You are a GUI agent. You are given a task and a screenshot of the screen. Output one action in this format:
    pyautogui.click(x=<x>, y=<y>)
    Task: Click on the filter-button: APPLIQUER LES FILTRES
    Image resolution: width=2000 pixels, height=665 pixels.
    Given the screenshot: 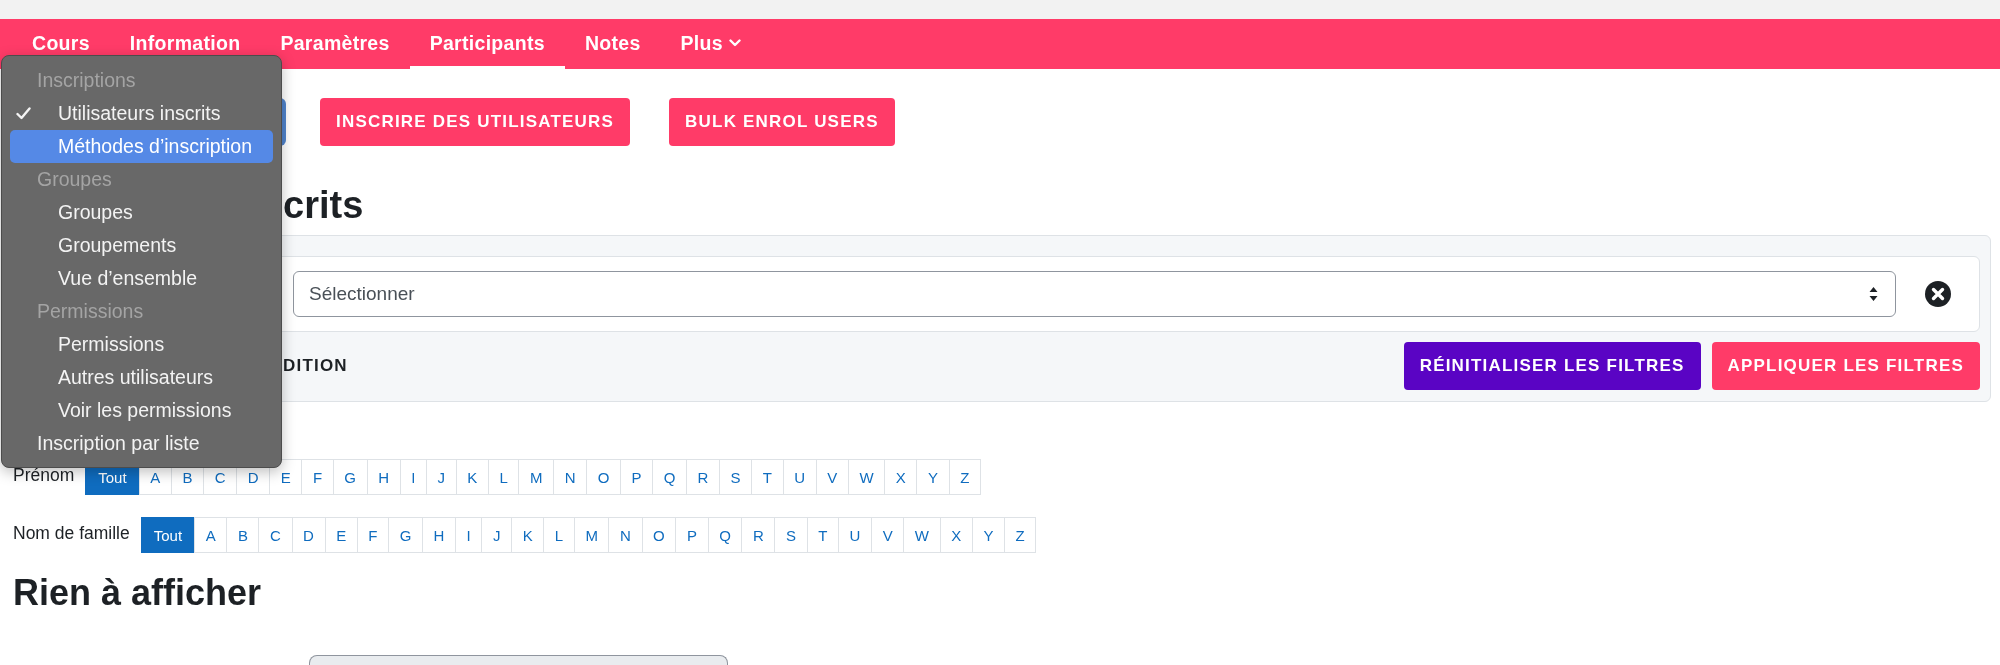 What is the action you would take?
    pyautogui.click(x=1845, y=366)
    